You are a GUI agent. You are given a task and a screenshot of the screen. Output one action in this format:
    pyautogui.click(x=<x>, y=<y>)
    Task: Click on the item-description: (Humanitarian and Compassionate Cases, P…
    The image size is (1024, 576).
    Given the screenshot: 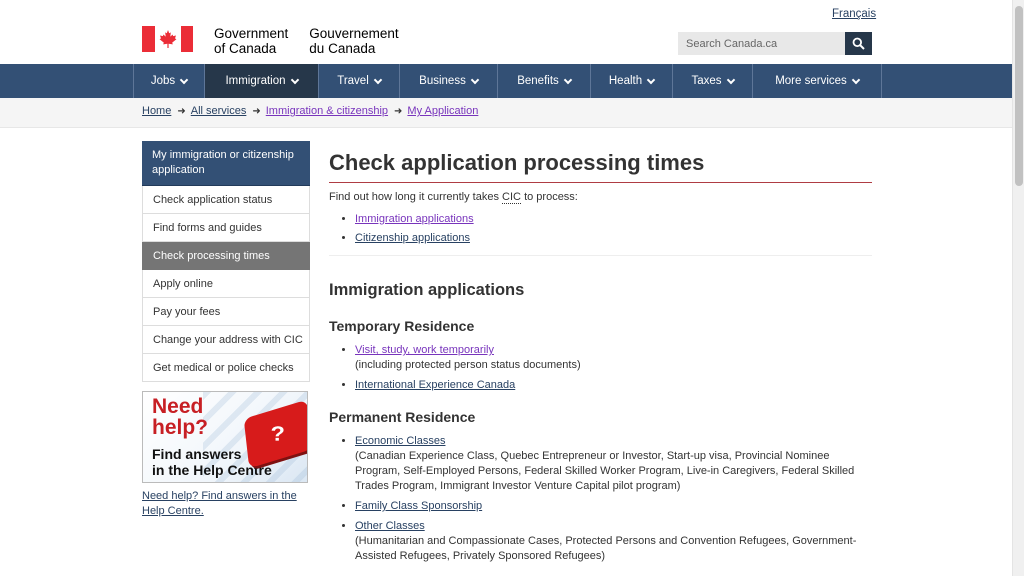 What is the action you would take?
    pyautogui.click(x=606, y=548)
    